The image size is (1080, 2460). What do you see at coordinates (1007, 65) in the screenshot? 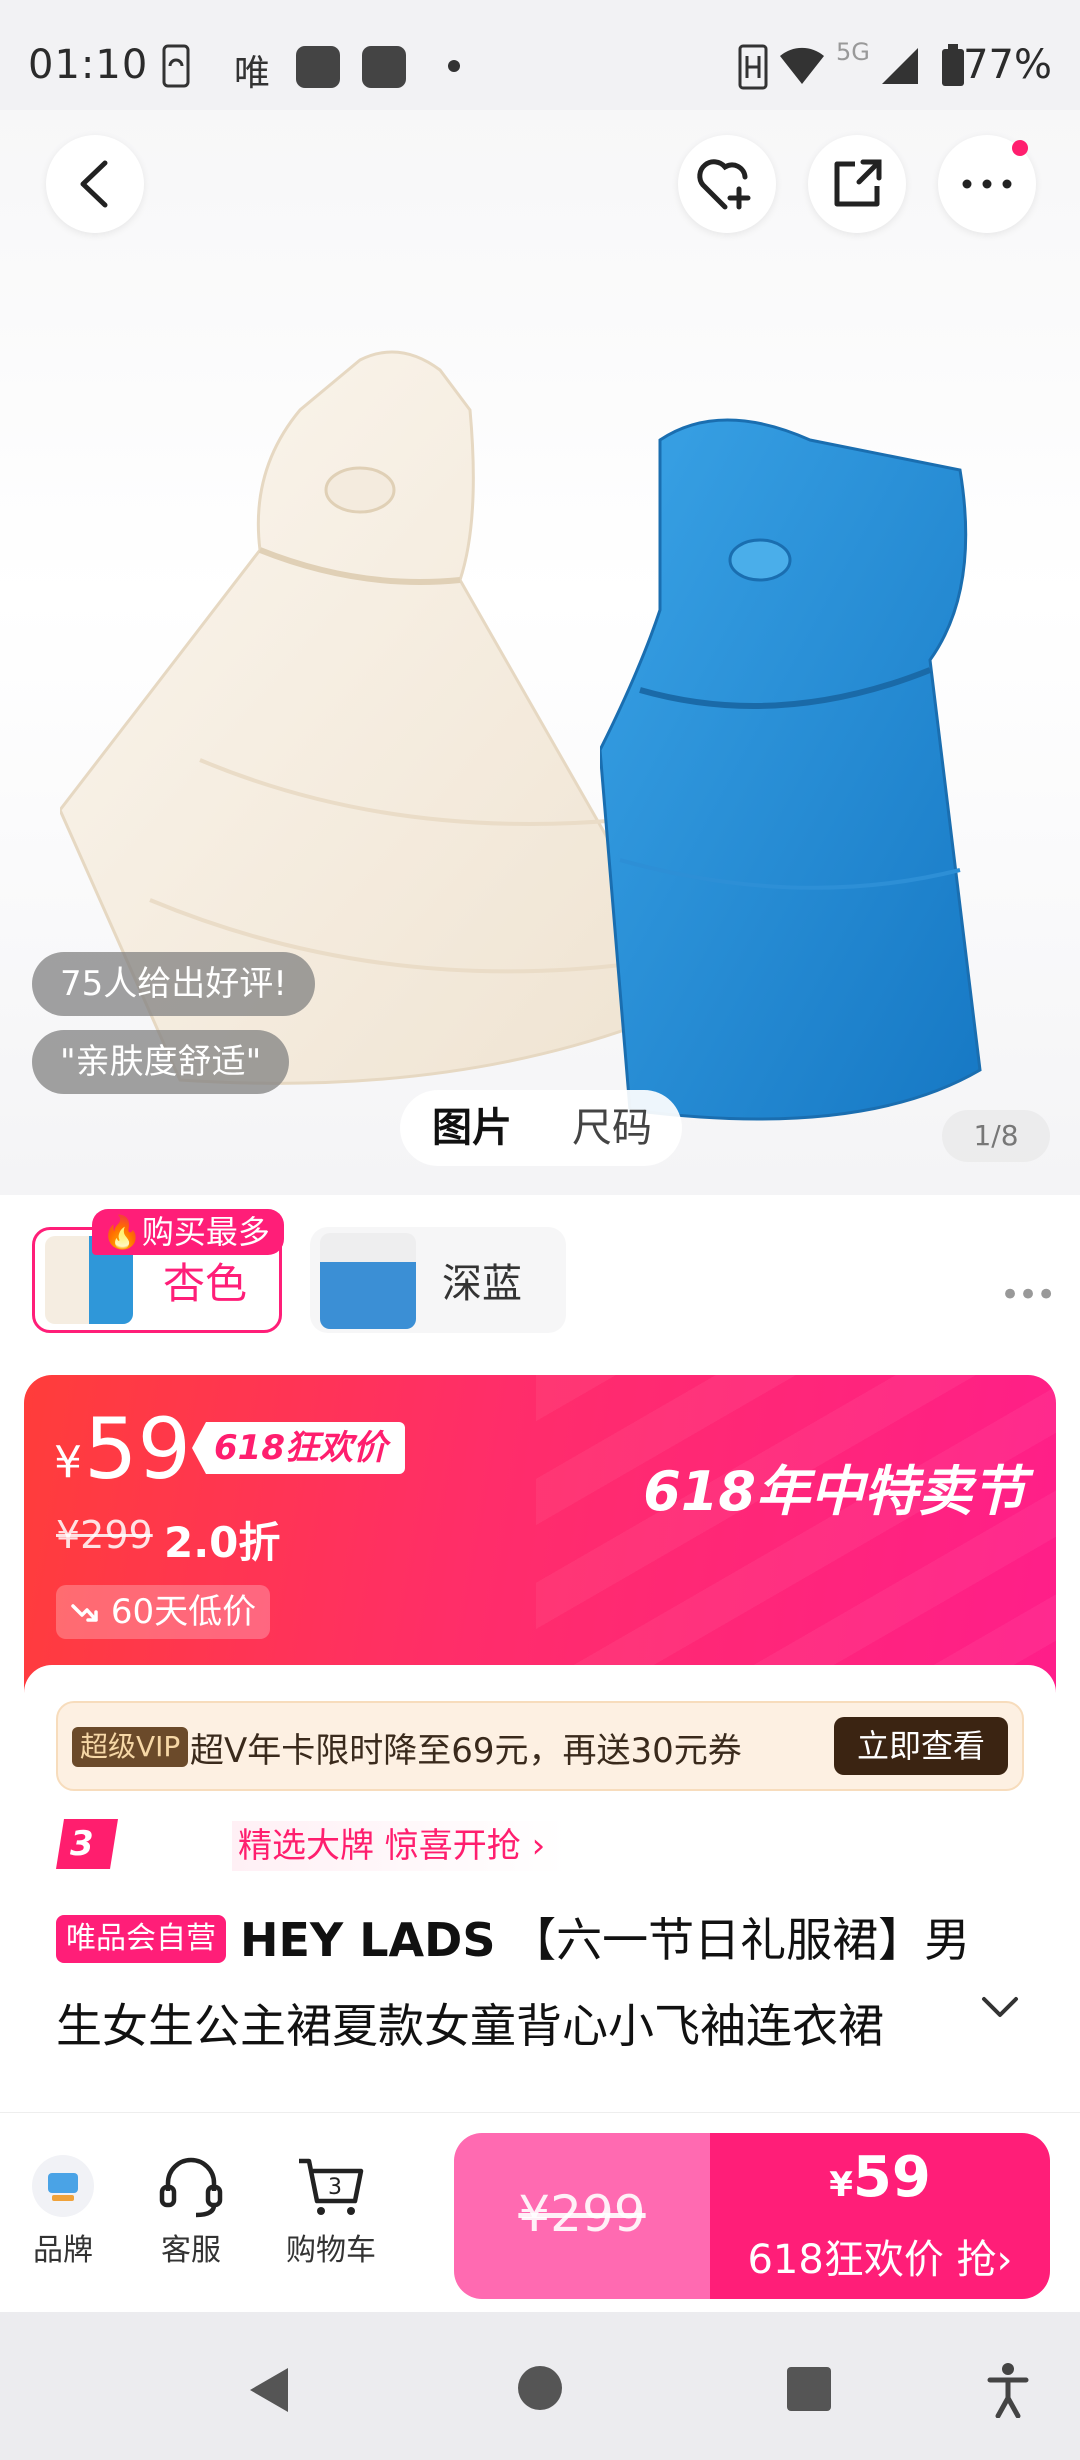
I see `battery-level: 77%` at bounding box center [1007, 65].